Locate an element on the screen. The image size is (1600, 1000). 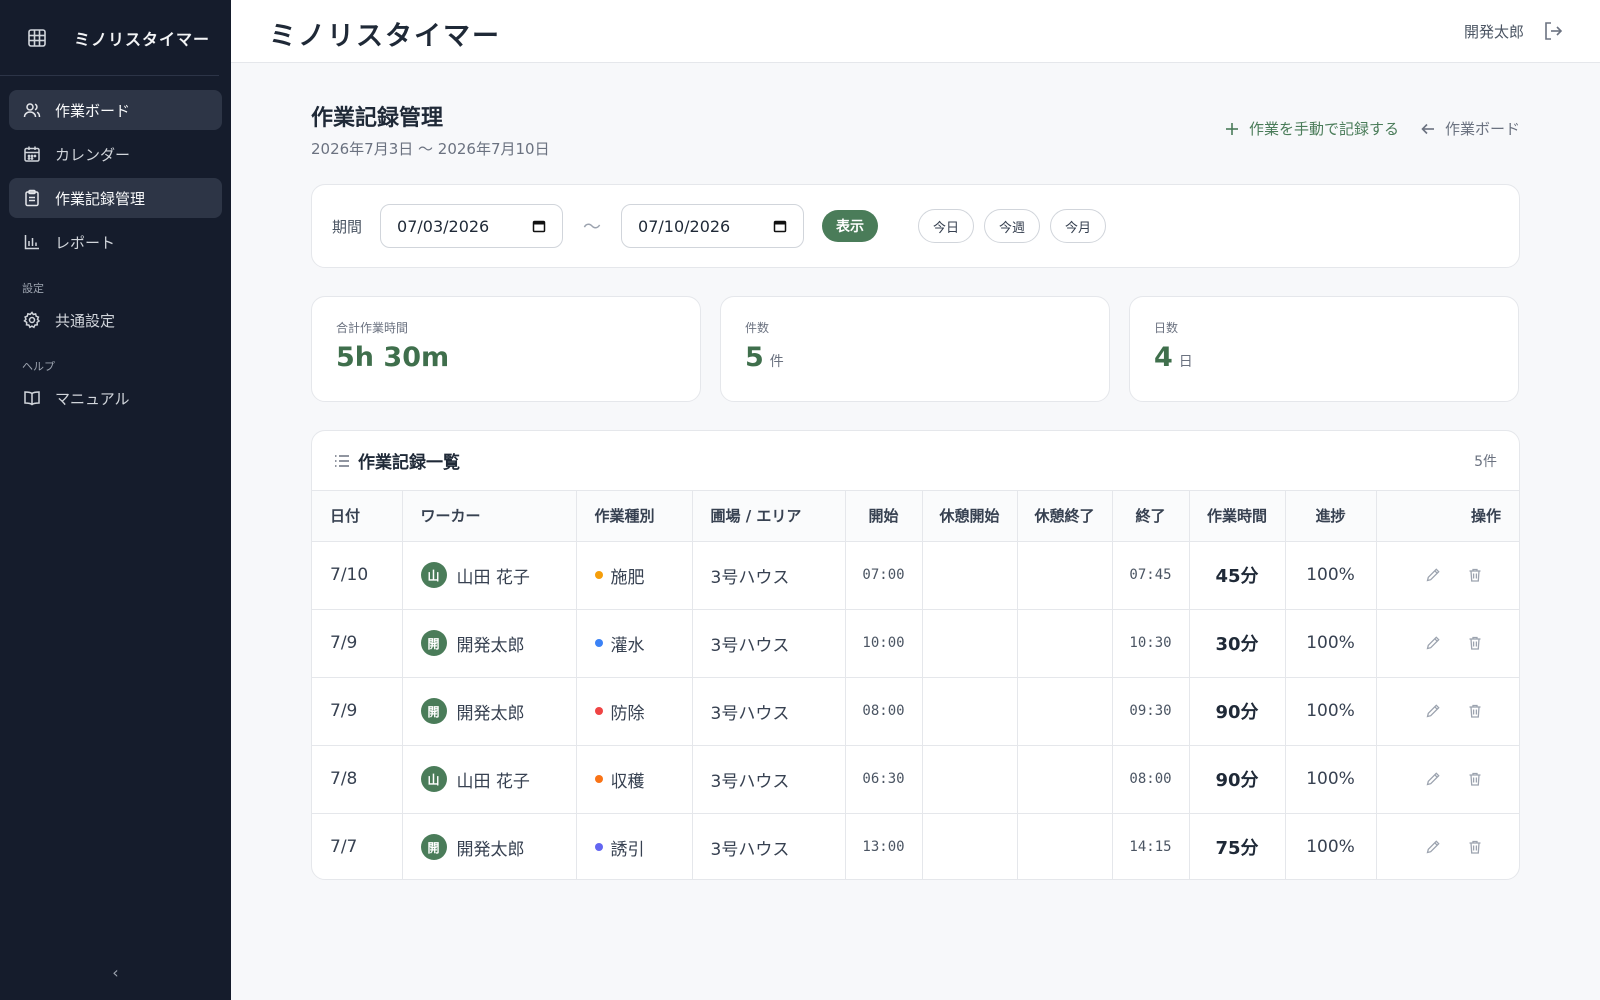
cell-duration: 45分 is located at coordinates (1237, 575).